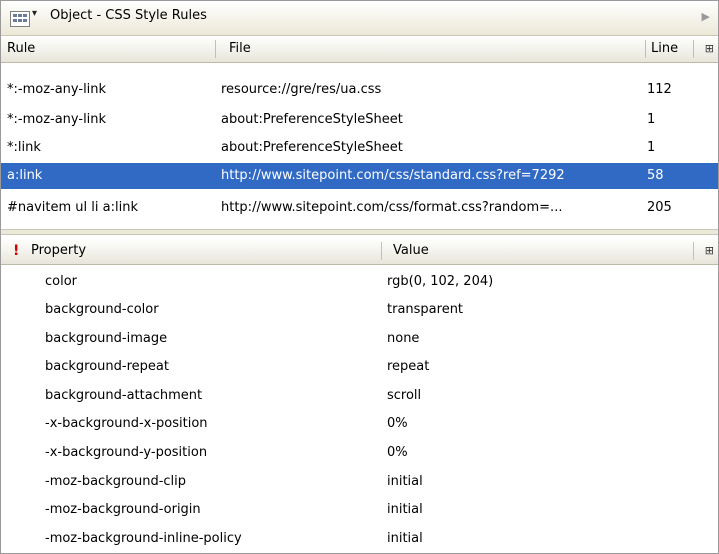 The height and width of the screenshot is (554, 719). Describe the element at coordinates (126, 423) in the screenshot. I see `property-name: -x-background-x-position` at that location.